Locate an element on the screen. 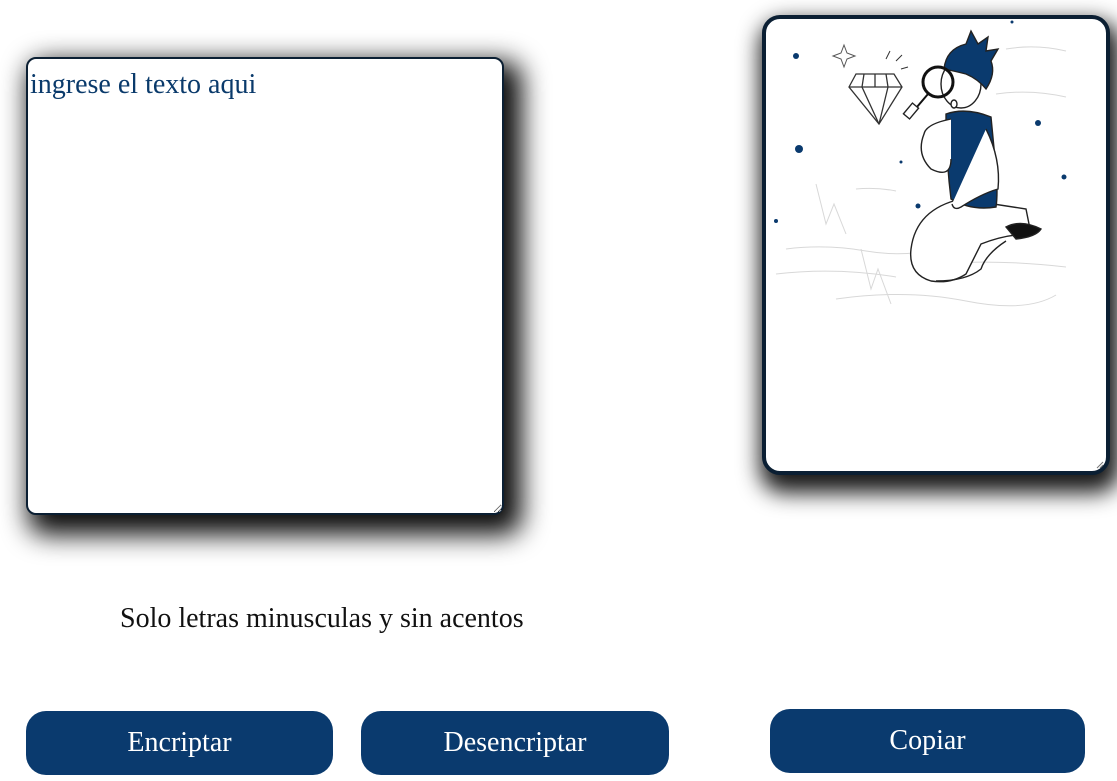 Image resolution: width=1117 pixels, height=781 pixels. resize-grip-icon is located at coordinates (1099, 464).